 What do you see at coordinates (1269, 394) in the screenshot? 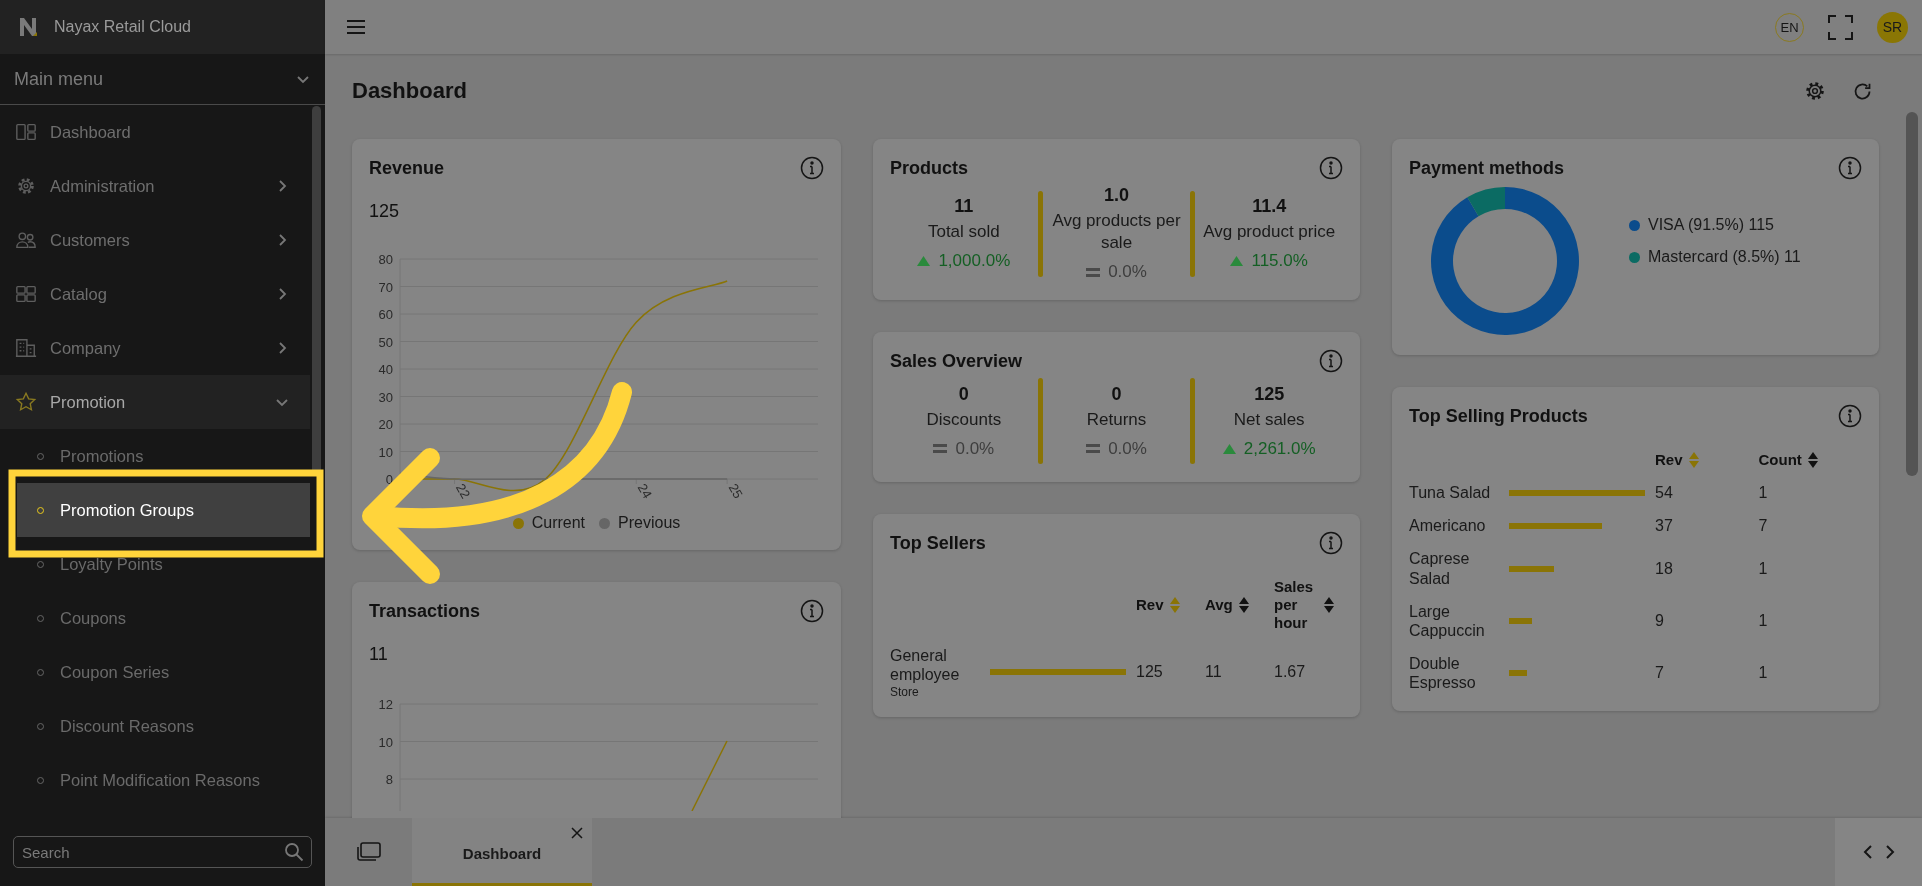
I see `metric-value: 125` at bounding box center [1269, 394].